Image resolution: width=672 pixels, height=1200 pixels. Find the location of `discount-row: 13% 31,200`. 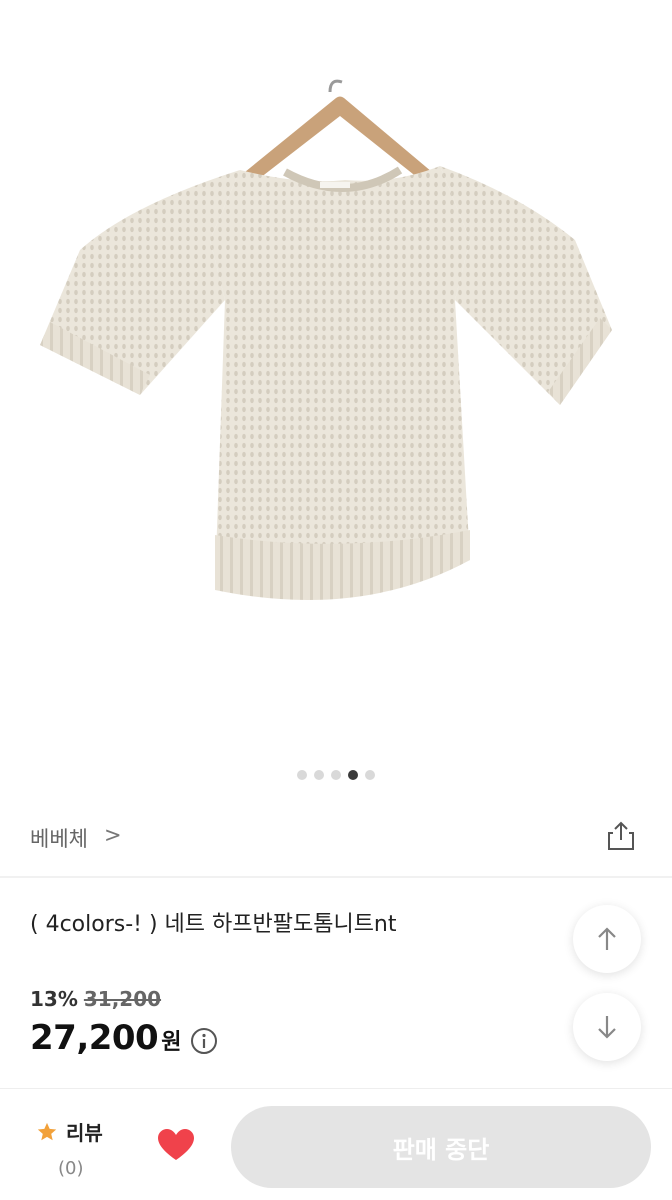

discount-row: 13% 31,200 is located at coordinates (95, 999).